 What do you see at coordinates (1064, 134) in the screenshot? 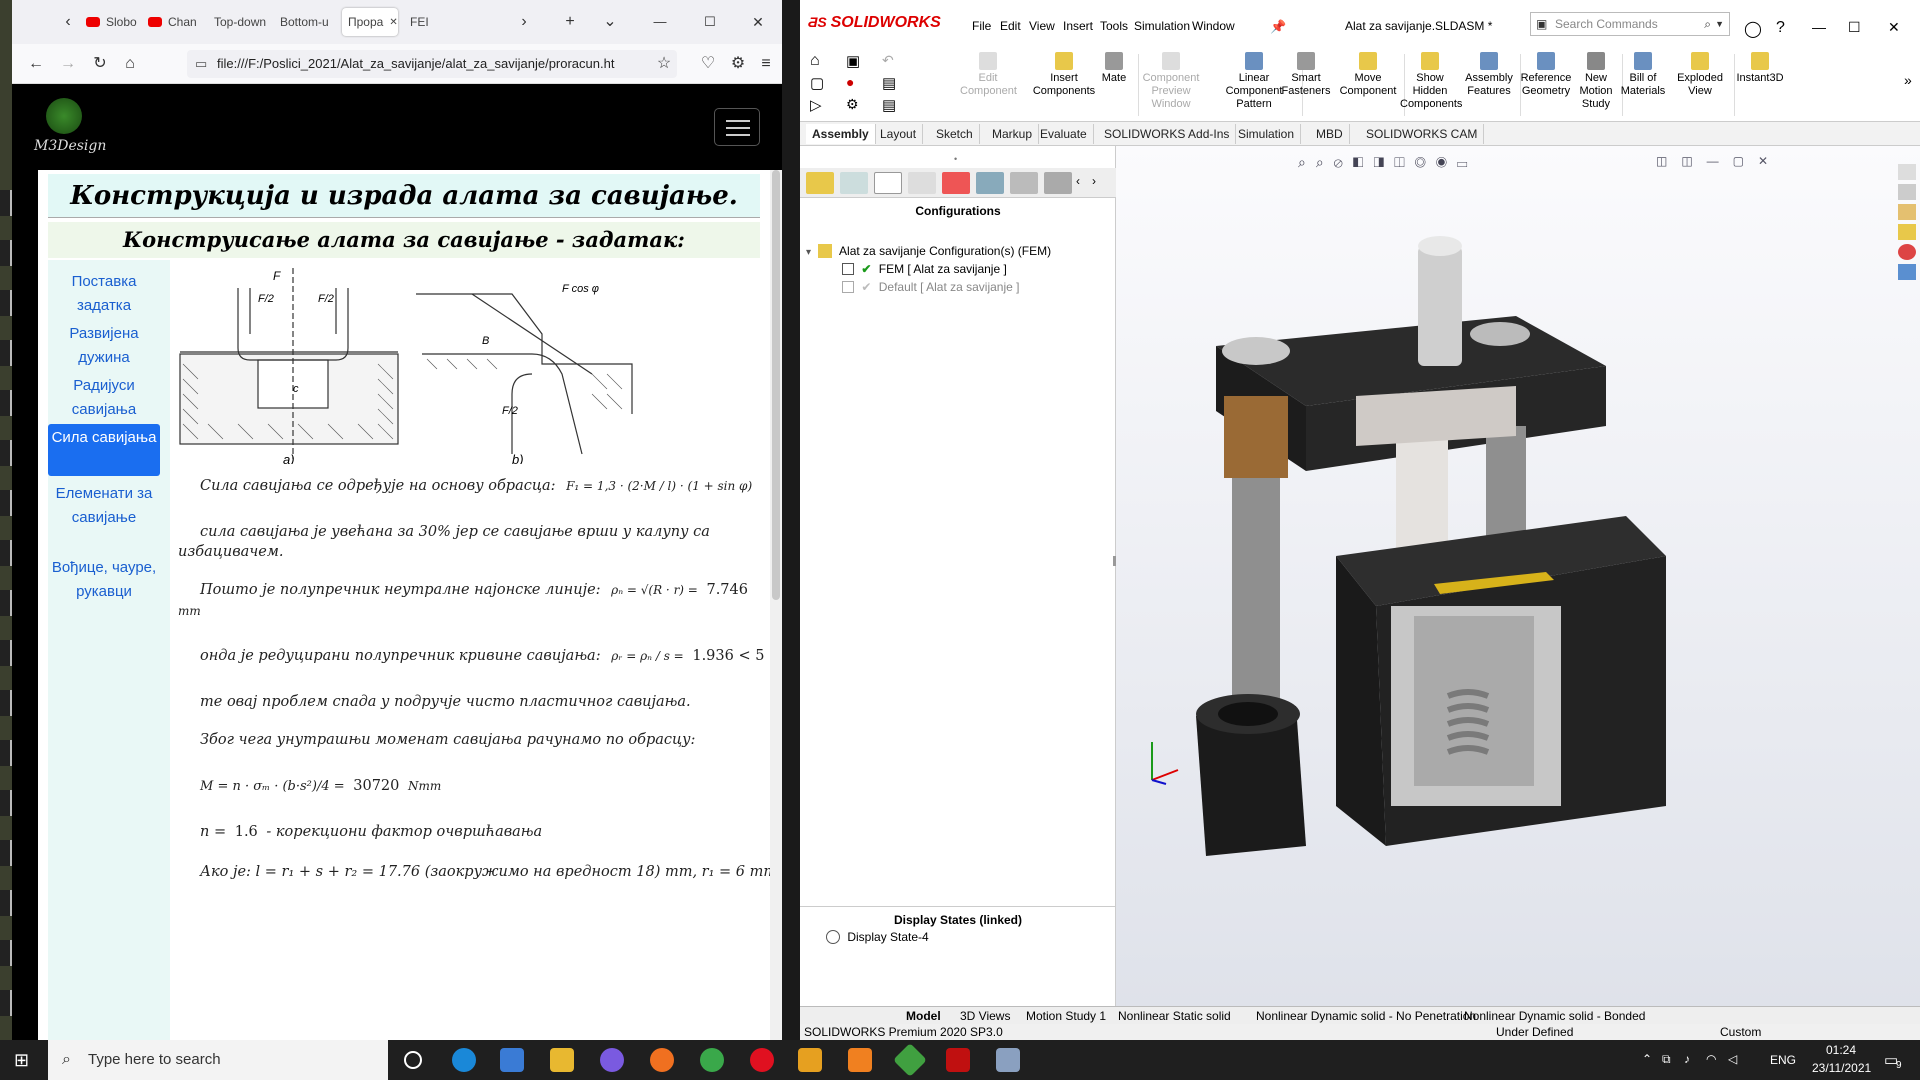
I see `command-tab: Evaluate` at bounding box center [1064, 134].